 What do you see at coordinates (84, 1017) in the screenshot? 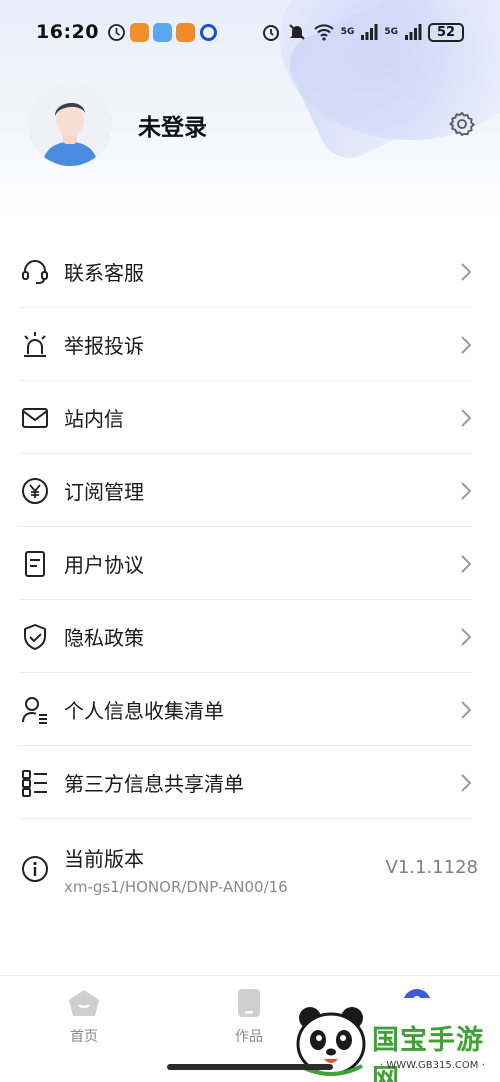
I see `tab-home: 首页` at bounding box center [84, 1017].